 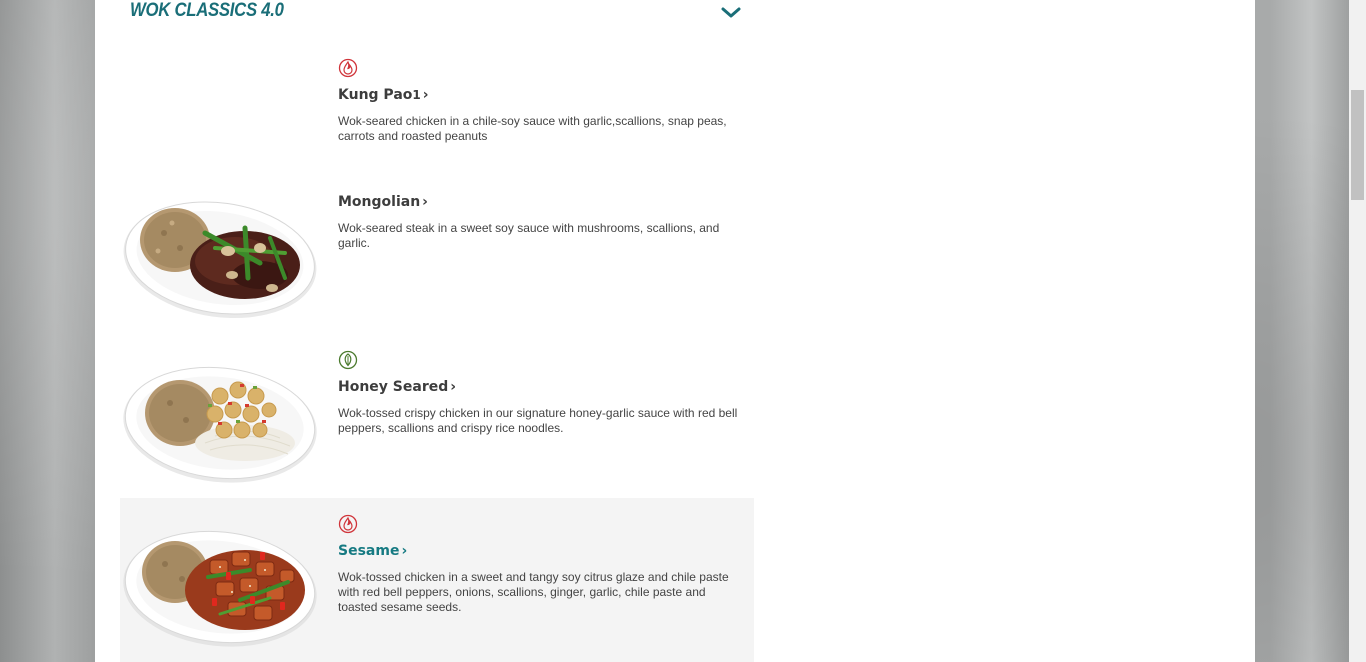 I want to click on item-name-link: Sesame ›, so click(x=372, y=551).